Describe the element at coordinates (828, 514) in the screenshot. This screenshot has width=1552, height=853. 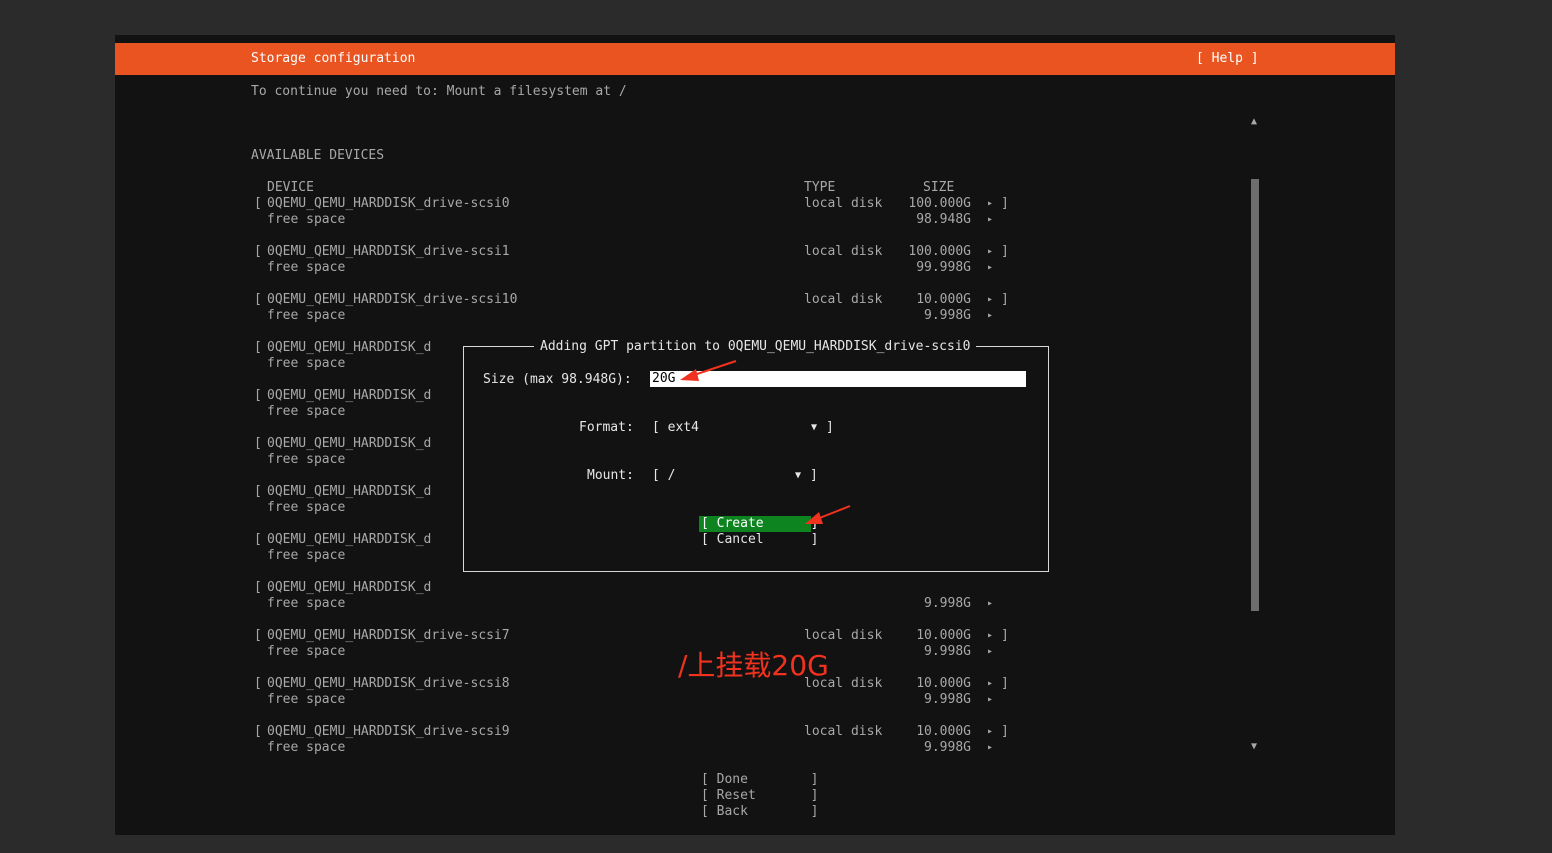
I see `arrow-to-create-button` at that location.